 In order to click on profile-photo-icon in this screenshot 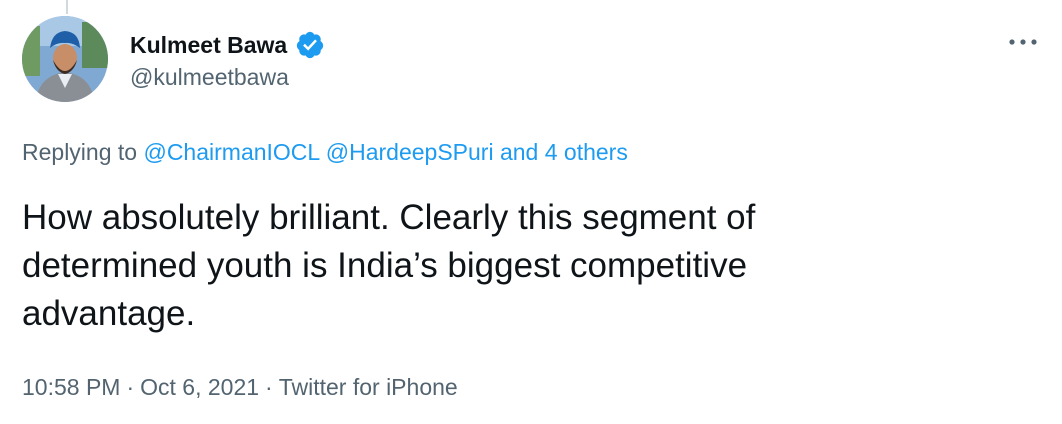, I will do `click(65, 59)`.